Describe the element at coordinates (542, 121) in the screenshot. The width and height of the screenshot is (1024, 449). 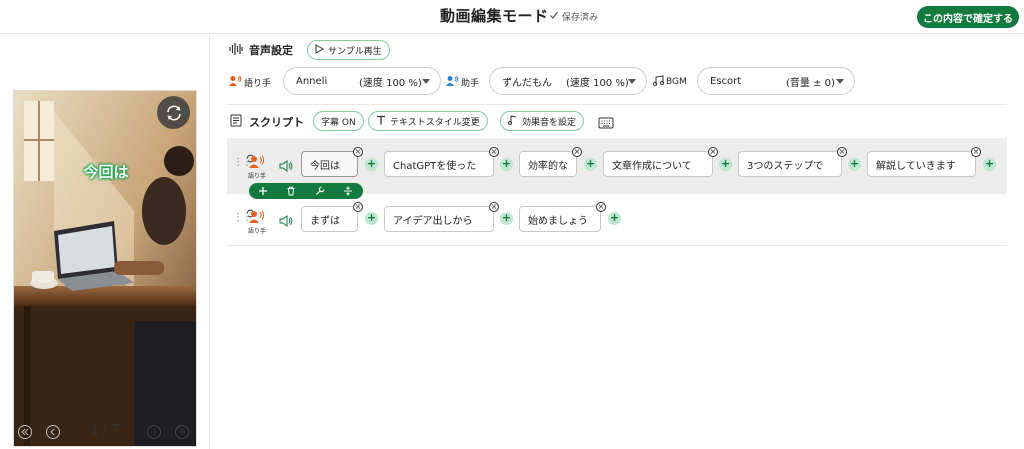
I see `sound-effect-button: 効果音を設定` at that location.